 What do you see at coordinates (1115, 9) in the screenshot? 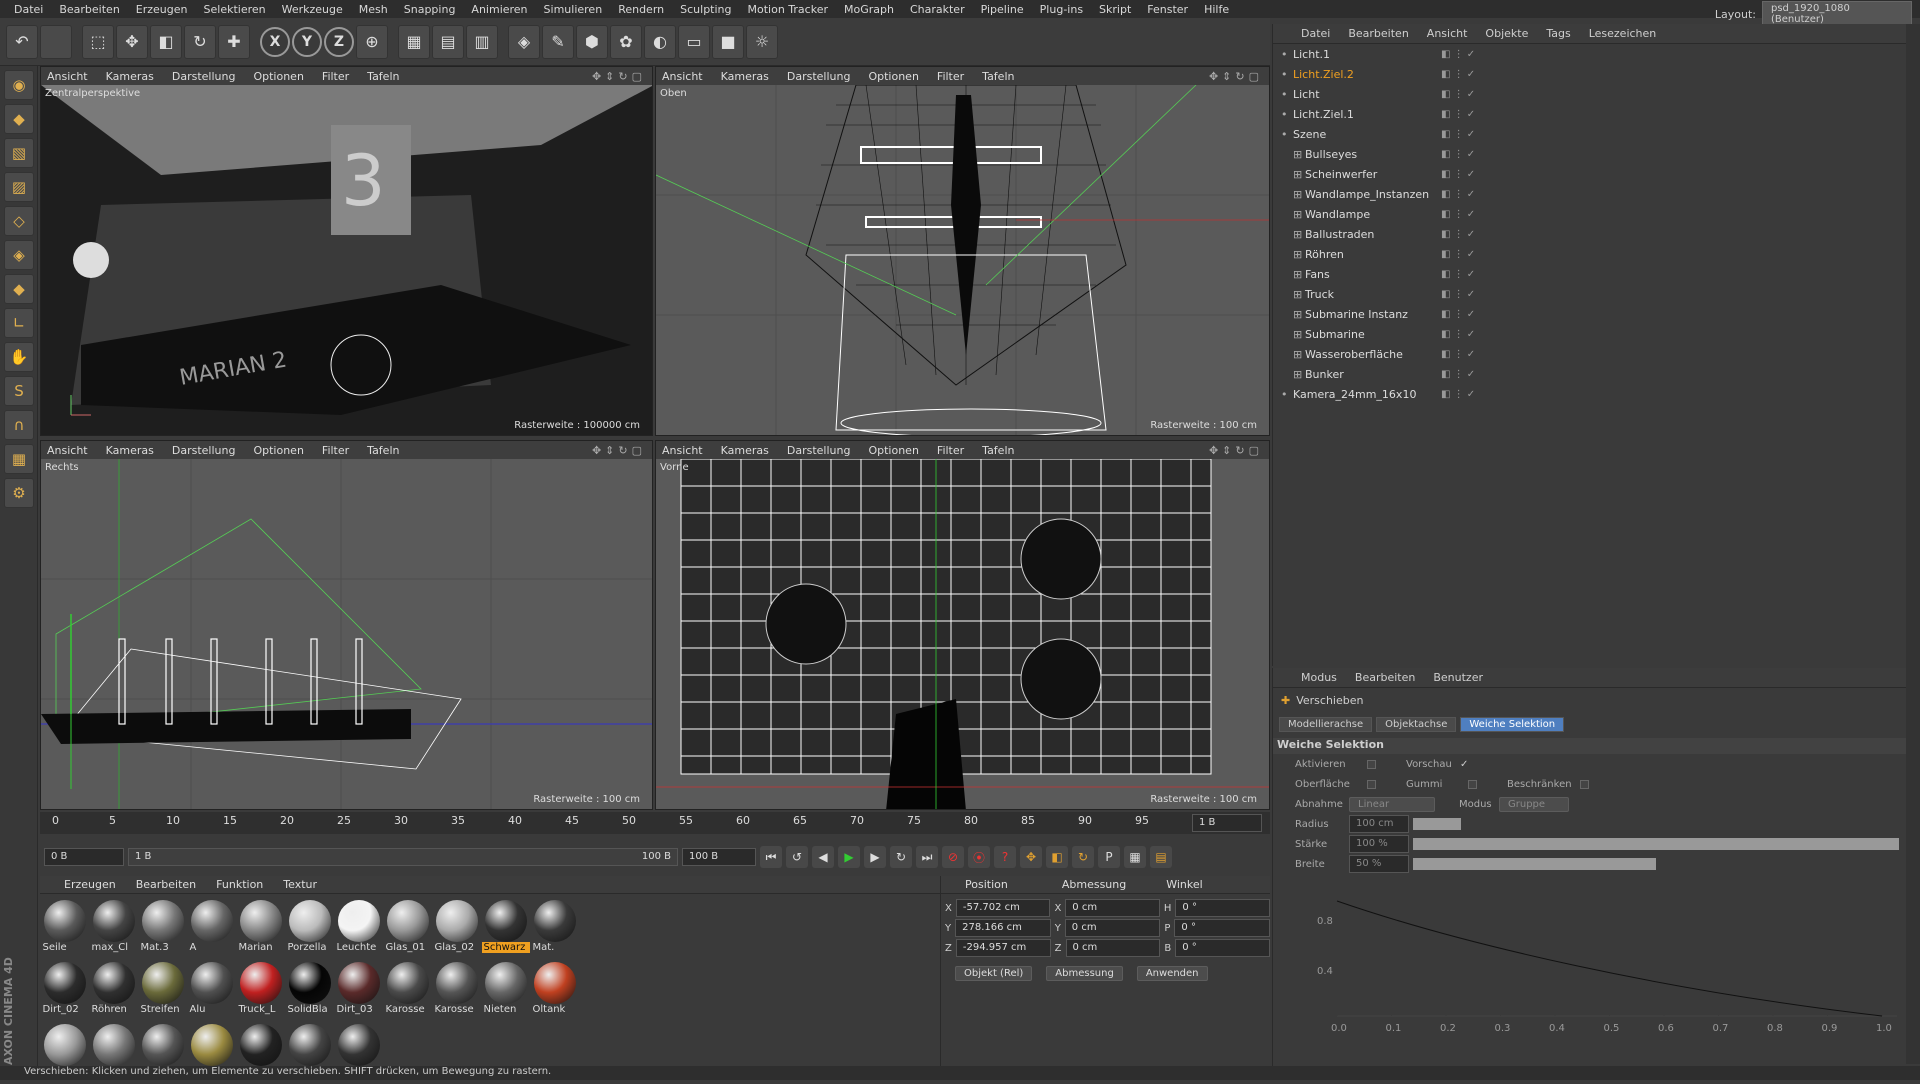
I see `menu-item: Skript` at bounding box center [1115, 9].